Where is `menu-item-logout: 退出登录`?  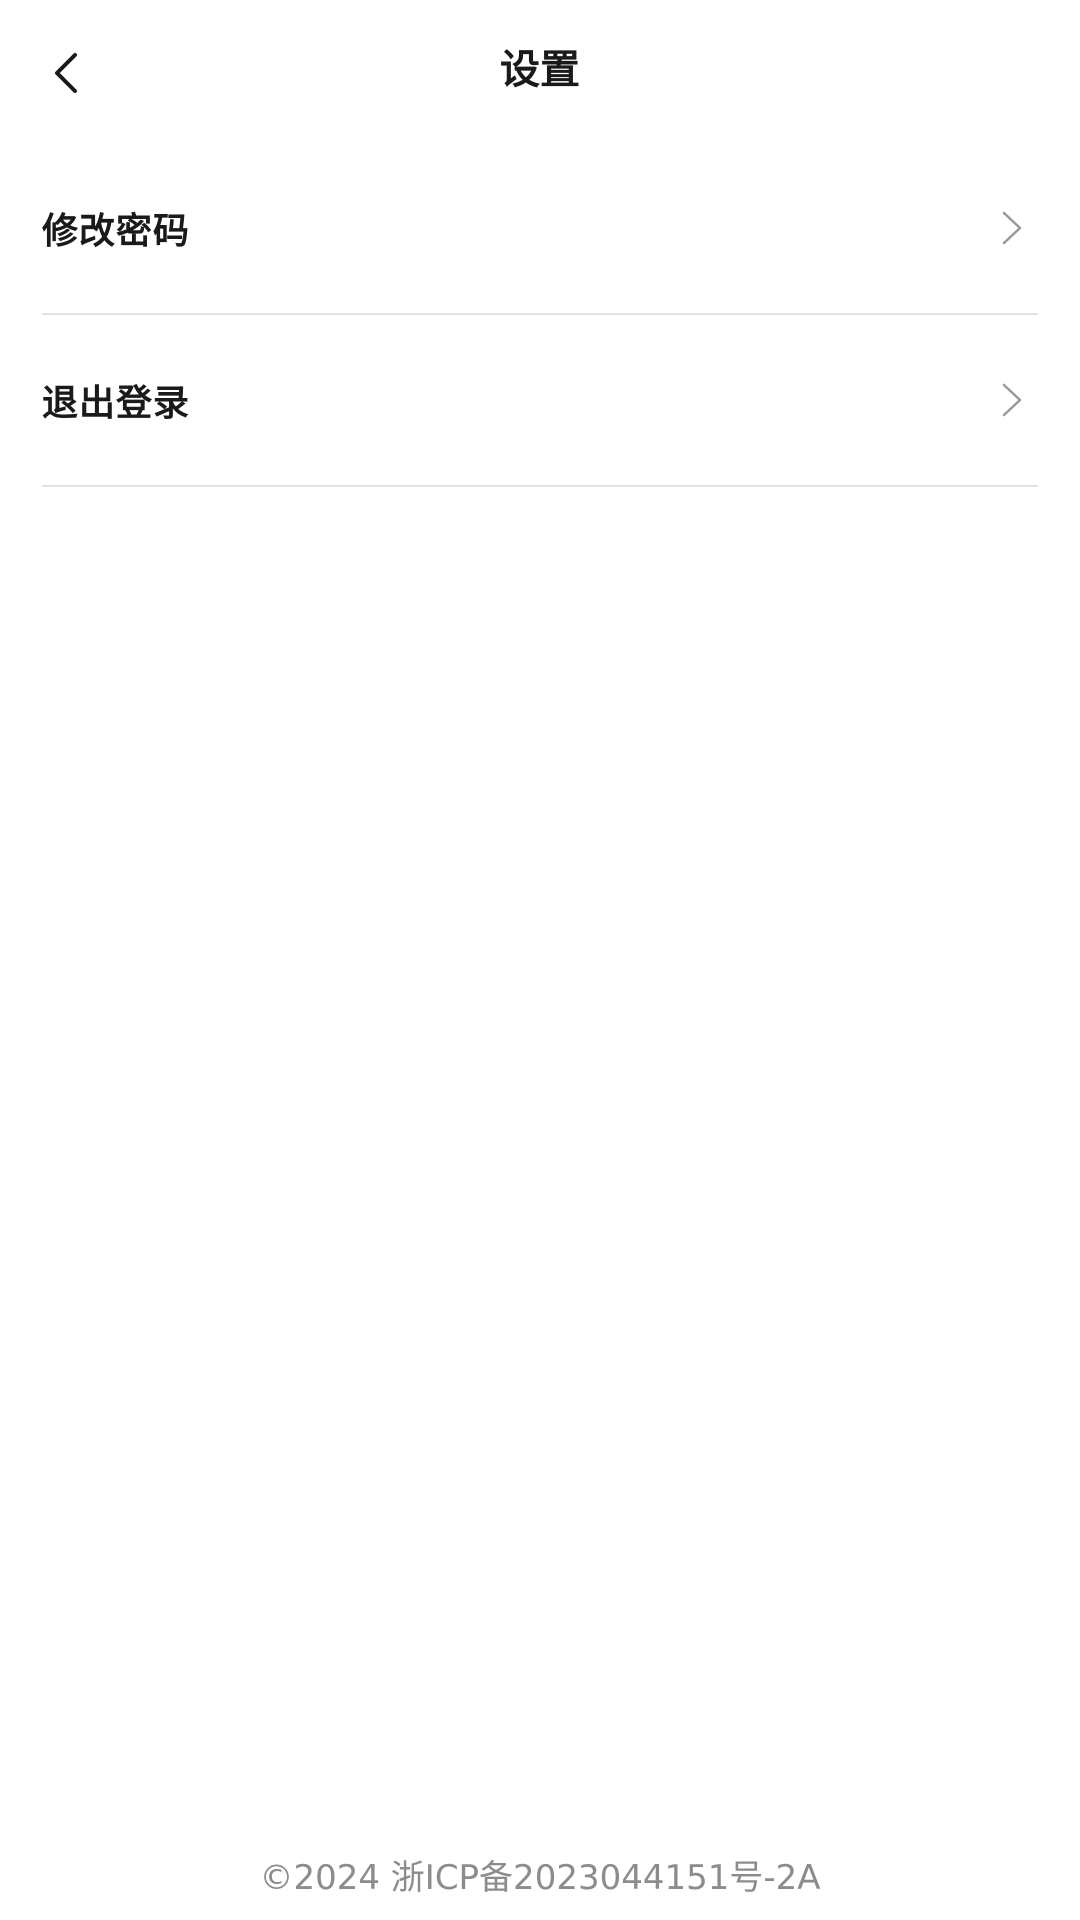 menu-item-logout: 退出登录 is located at coordinates (540, 401).